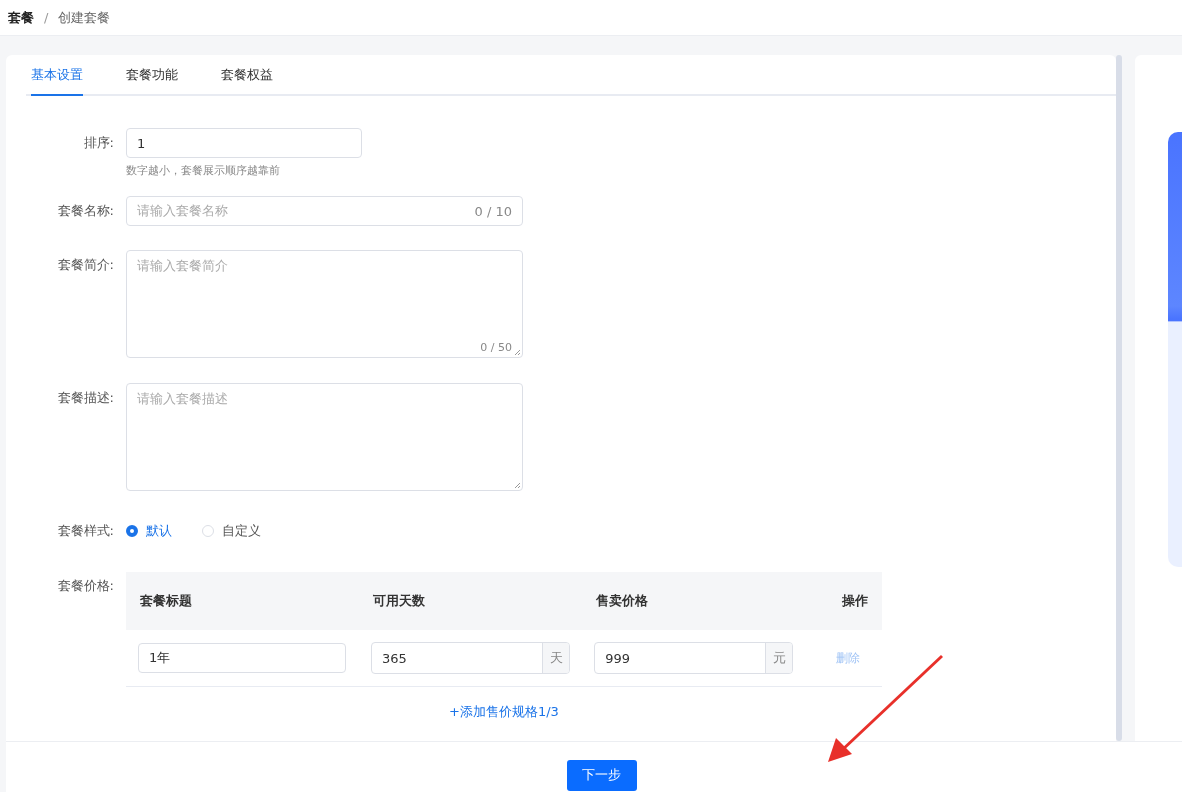 The image size is (1182, 792). Describe the element at coordinates (504, 712) in the screenshot. I see `add-price-link: +添加售价规格1/3` at that location.